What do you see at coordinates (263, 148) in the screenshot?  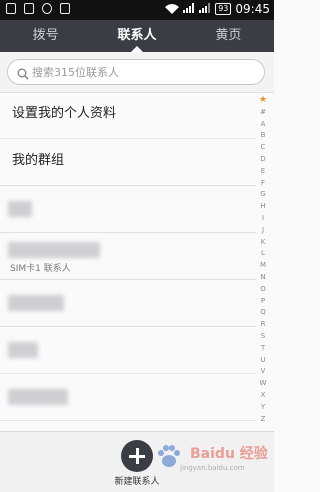 I see `index-letter: C` at bounding box center [263, 148].